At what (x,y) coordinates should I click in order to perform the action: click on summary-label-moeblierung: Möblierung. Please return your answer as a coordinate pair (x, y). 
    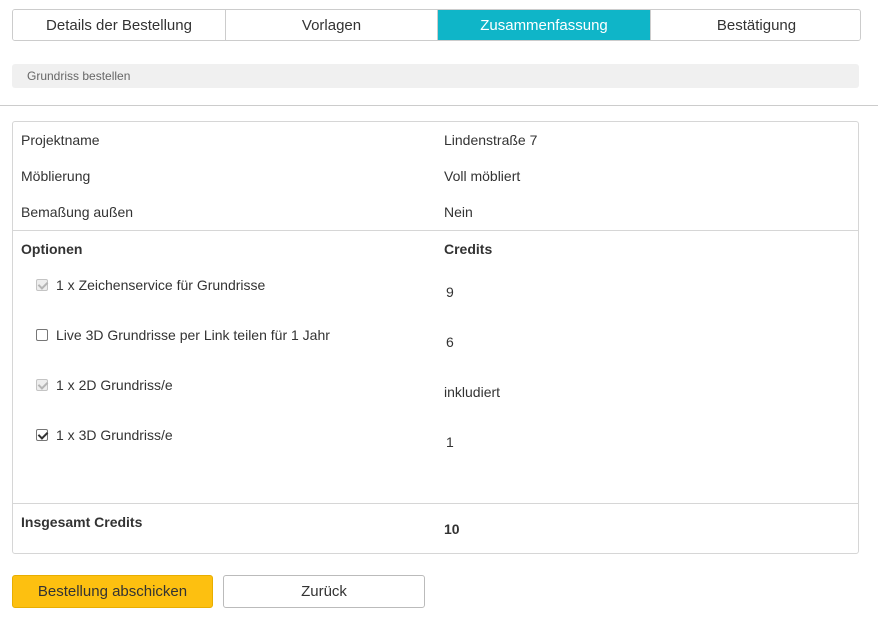
    Looking at the image, I should click on (56, 176).